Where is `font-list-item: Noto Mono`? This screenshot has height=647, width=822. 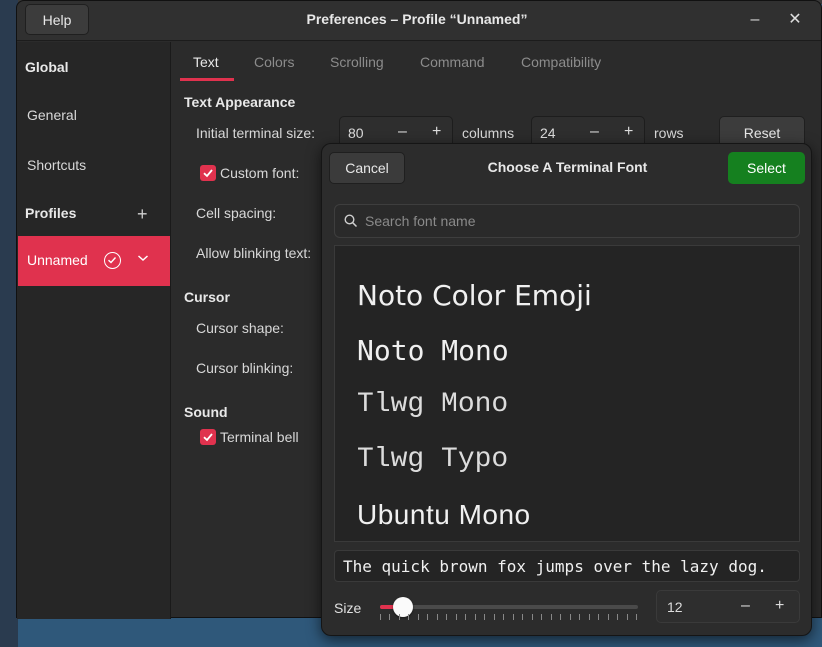 font-list-item: Noto Mono is located at coordinates (433, 350).